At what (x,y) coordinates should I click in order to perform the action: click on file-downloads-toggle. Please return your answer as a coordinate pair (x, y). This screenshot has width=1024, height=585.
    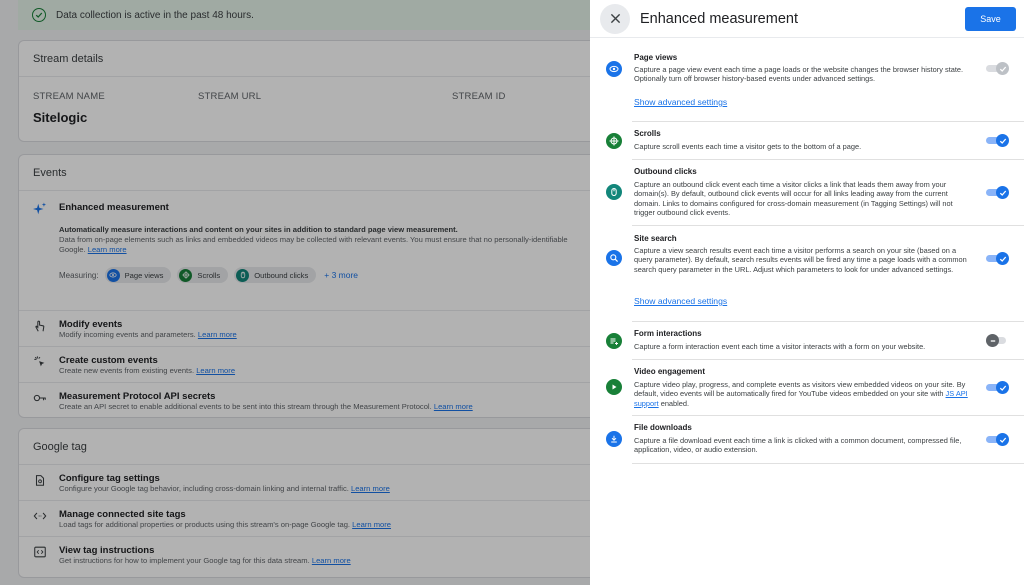
    Looking at the image, I should click on (998, 439).